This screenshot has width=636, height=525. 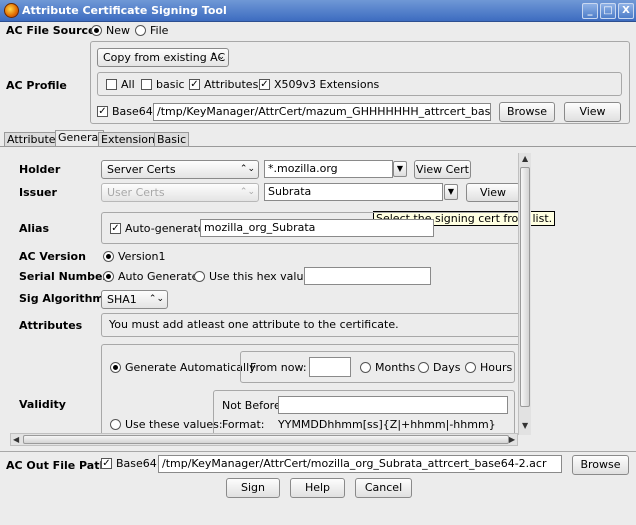 What do you see at coordinates (243, 424) in the screenshot?
I see `format-label: Format:` at bounding box center [243, 424].